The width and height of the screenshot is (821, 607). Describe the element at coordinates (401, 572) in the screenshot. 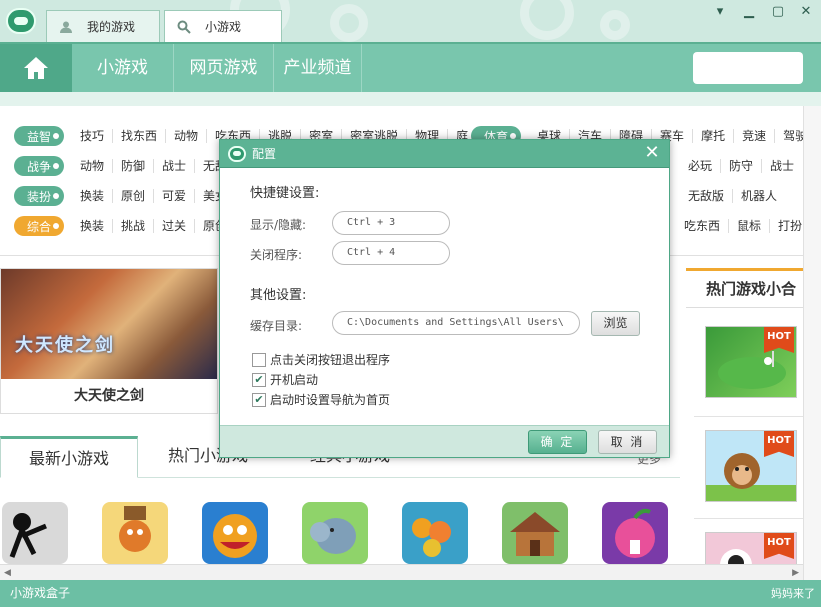

I see `horizontal-scrollbar: ◀ ▶` at that location.